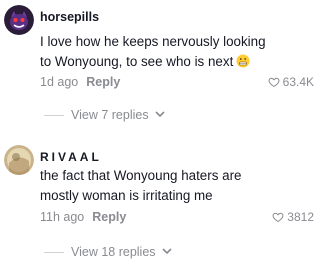 The height and width of the screenshot is (275, 320). What do you see at coordinates (19, 160) in the screenshot?
I see `avatar-rivaal` at bounding box center [19, 160].